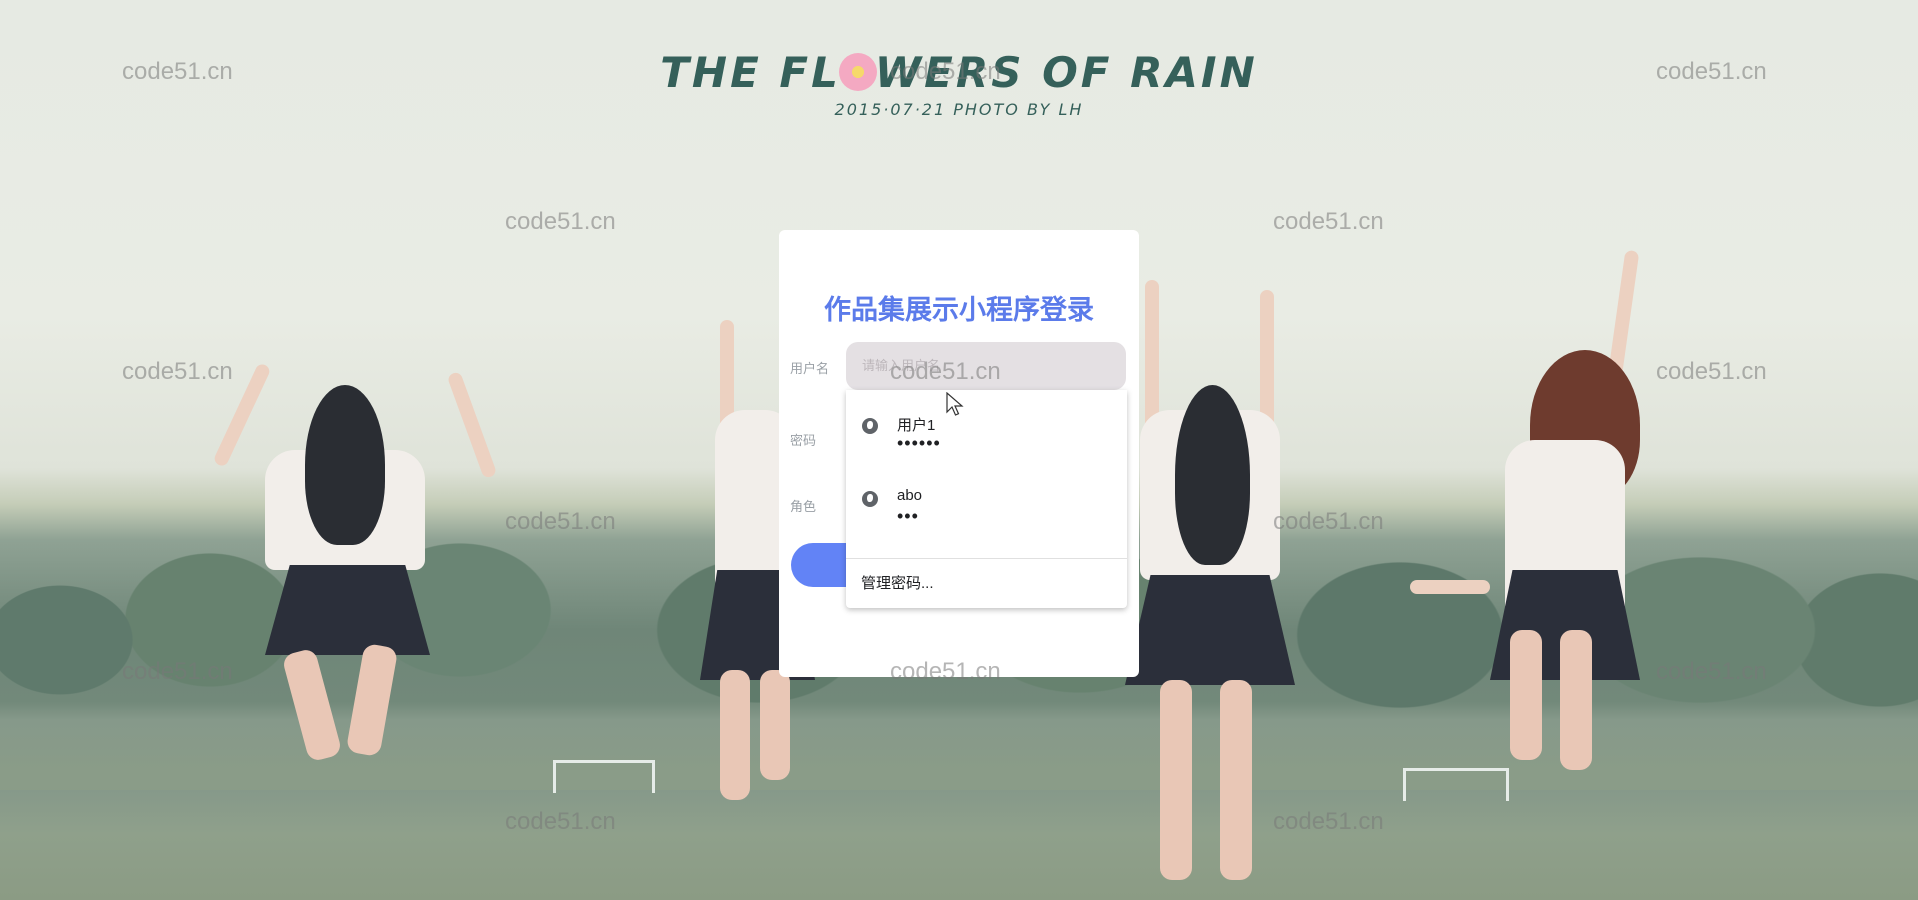 The width and height of the screenshot is (1918, 900). Describe the element at coordinates (1456, 784) in the screenshot. I see `soccer-goal-right` at that location.